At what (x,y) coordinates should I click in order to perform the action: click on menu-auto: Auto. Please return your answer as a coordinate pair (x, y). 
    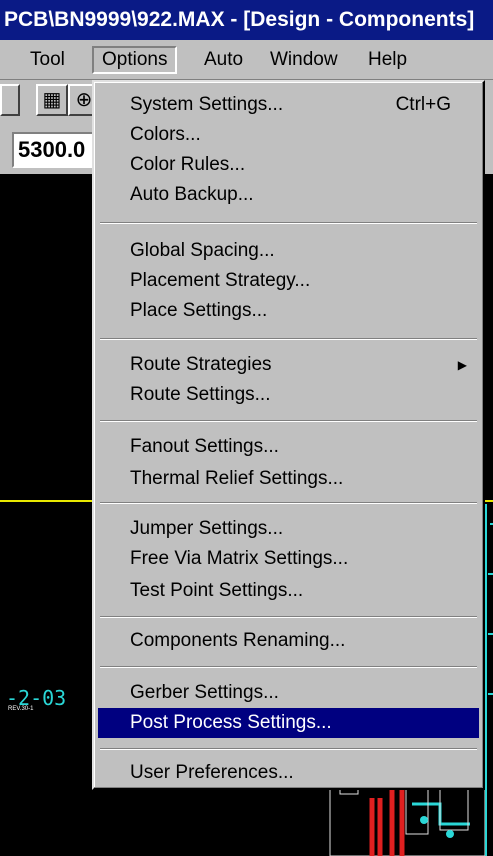
    Looking at the image, I should click on (223, 60).